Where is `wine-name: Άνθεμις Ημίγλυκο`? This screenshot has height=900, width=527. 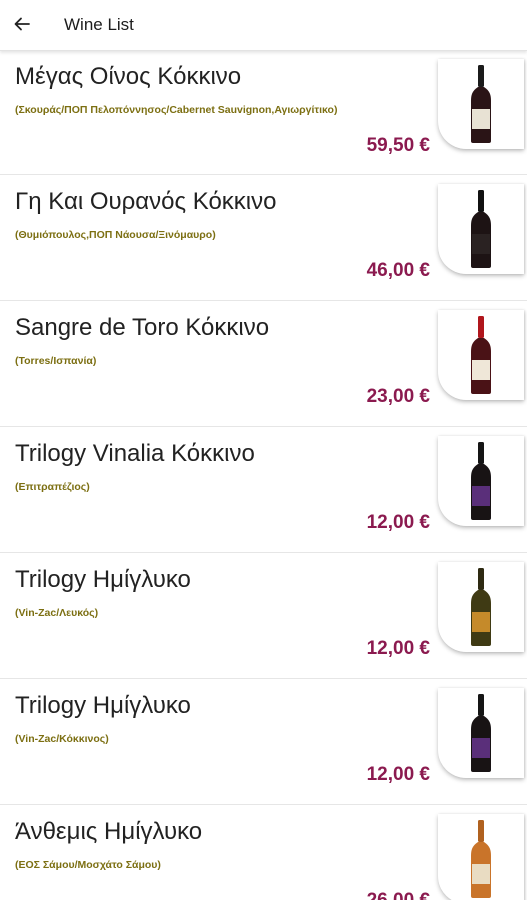 wine-name: Άνθεμις Ημίγλυκο is located at coordinates (109, 831).